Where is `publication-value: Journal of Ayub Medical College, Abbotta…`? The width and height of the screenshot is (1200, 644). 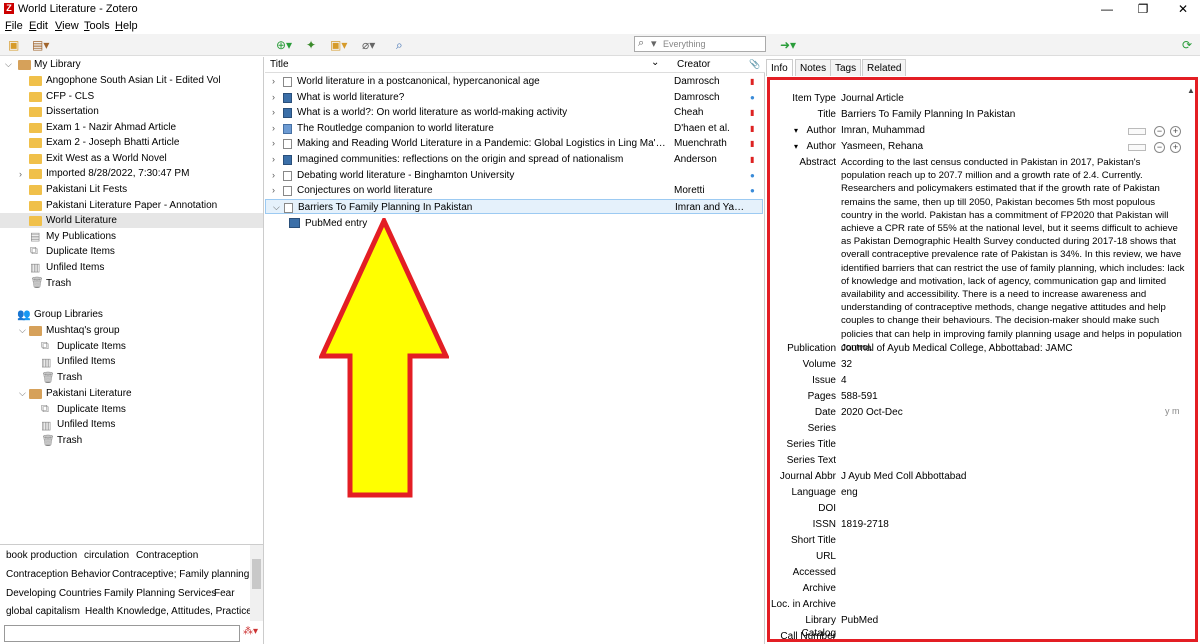 publication-value: Journal of Ayub Medical College, Abbotta… is located at coordinates (957, 348).